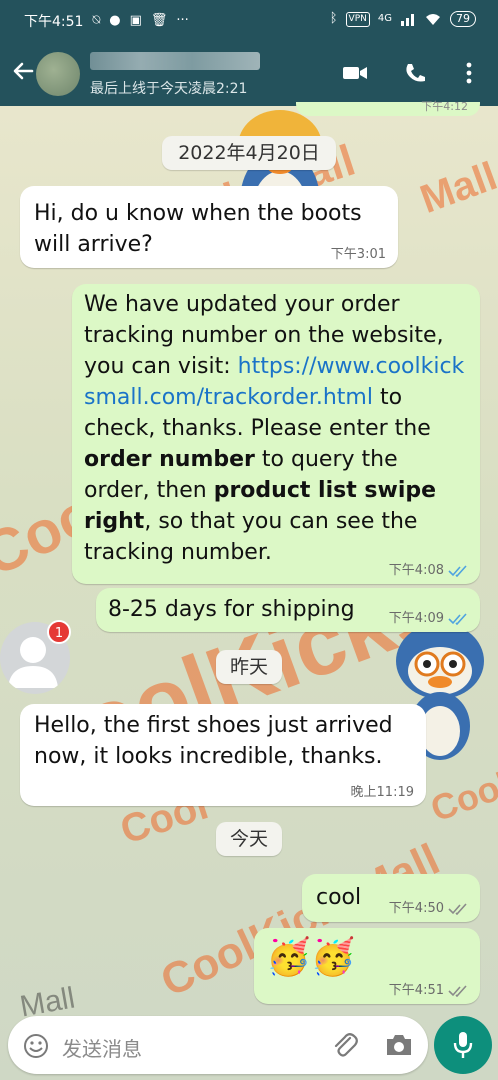 The image size is (498, 1080). What do you see at coordinates (461, 796) in the screenshot?
I see `wallpaper-watermark: Cool` at bounding box center [461, 796].